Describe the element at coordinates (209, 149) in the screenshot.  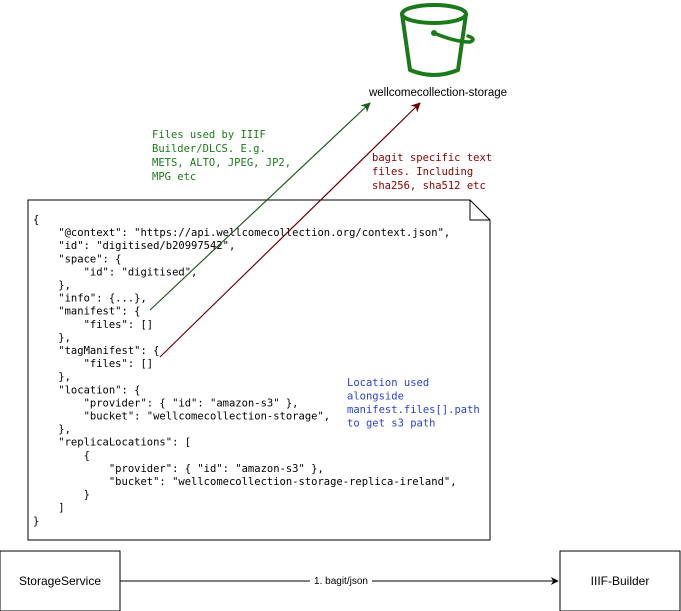
I see `iiif-note-line: Builder/DLCS. E.g.` at that location.